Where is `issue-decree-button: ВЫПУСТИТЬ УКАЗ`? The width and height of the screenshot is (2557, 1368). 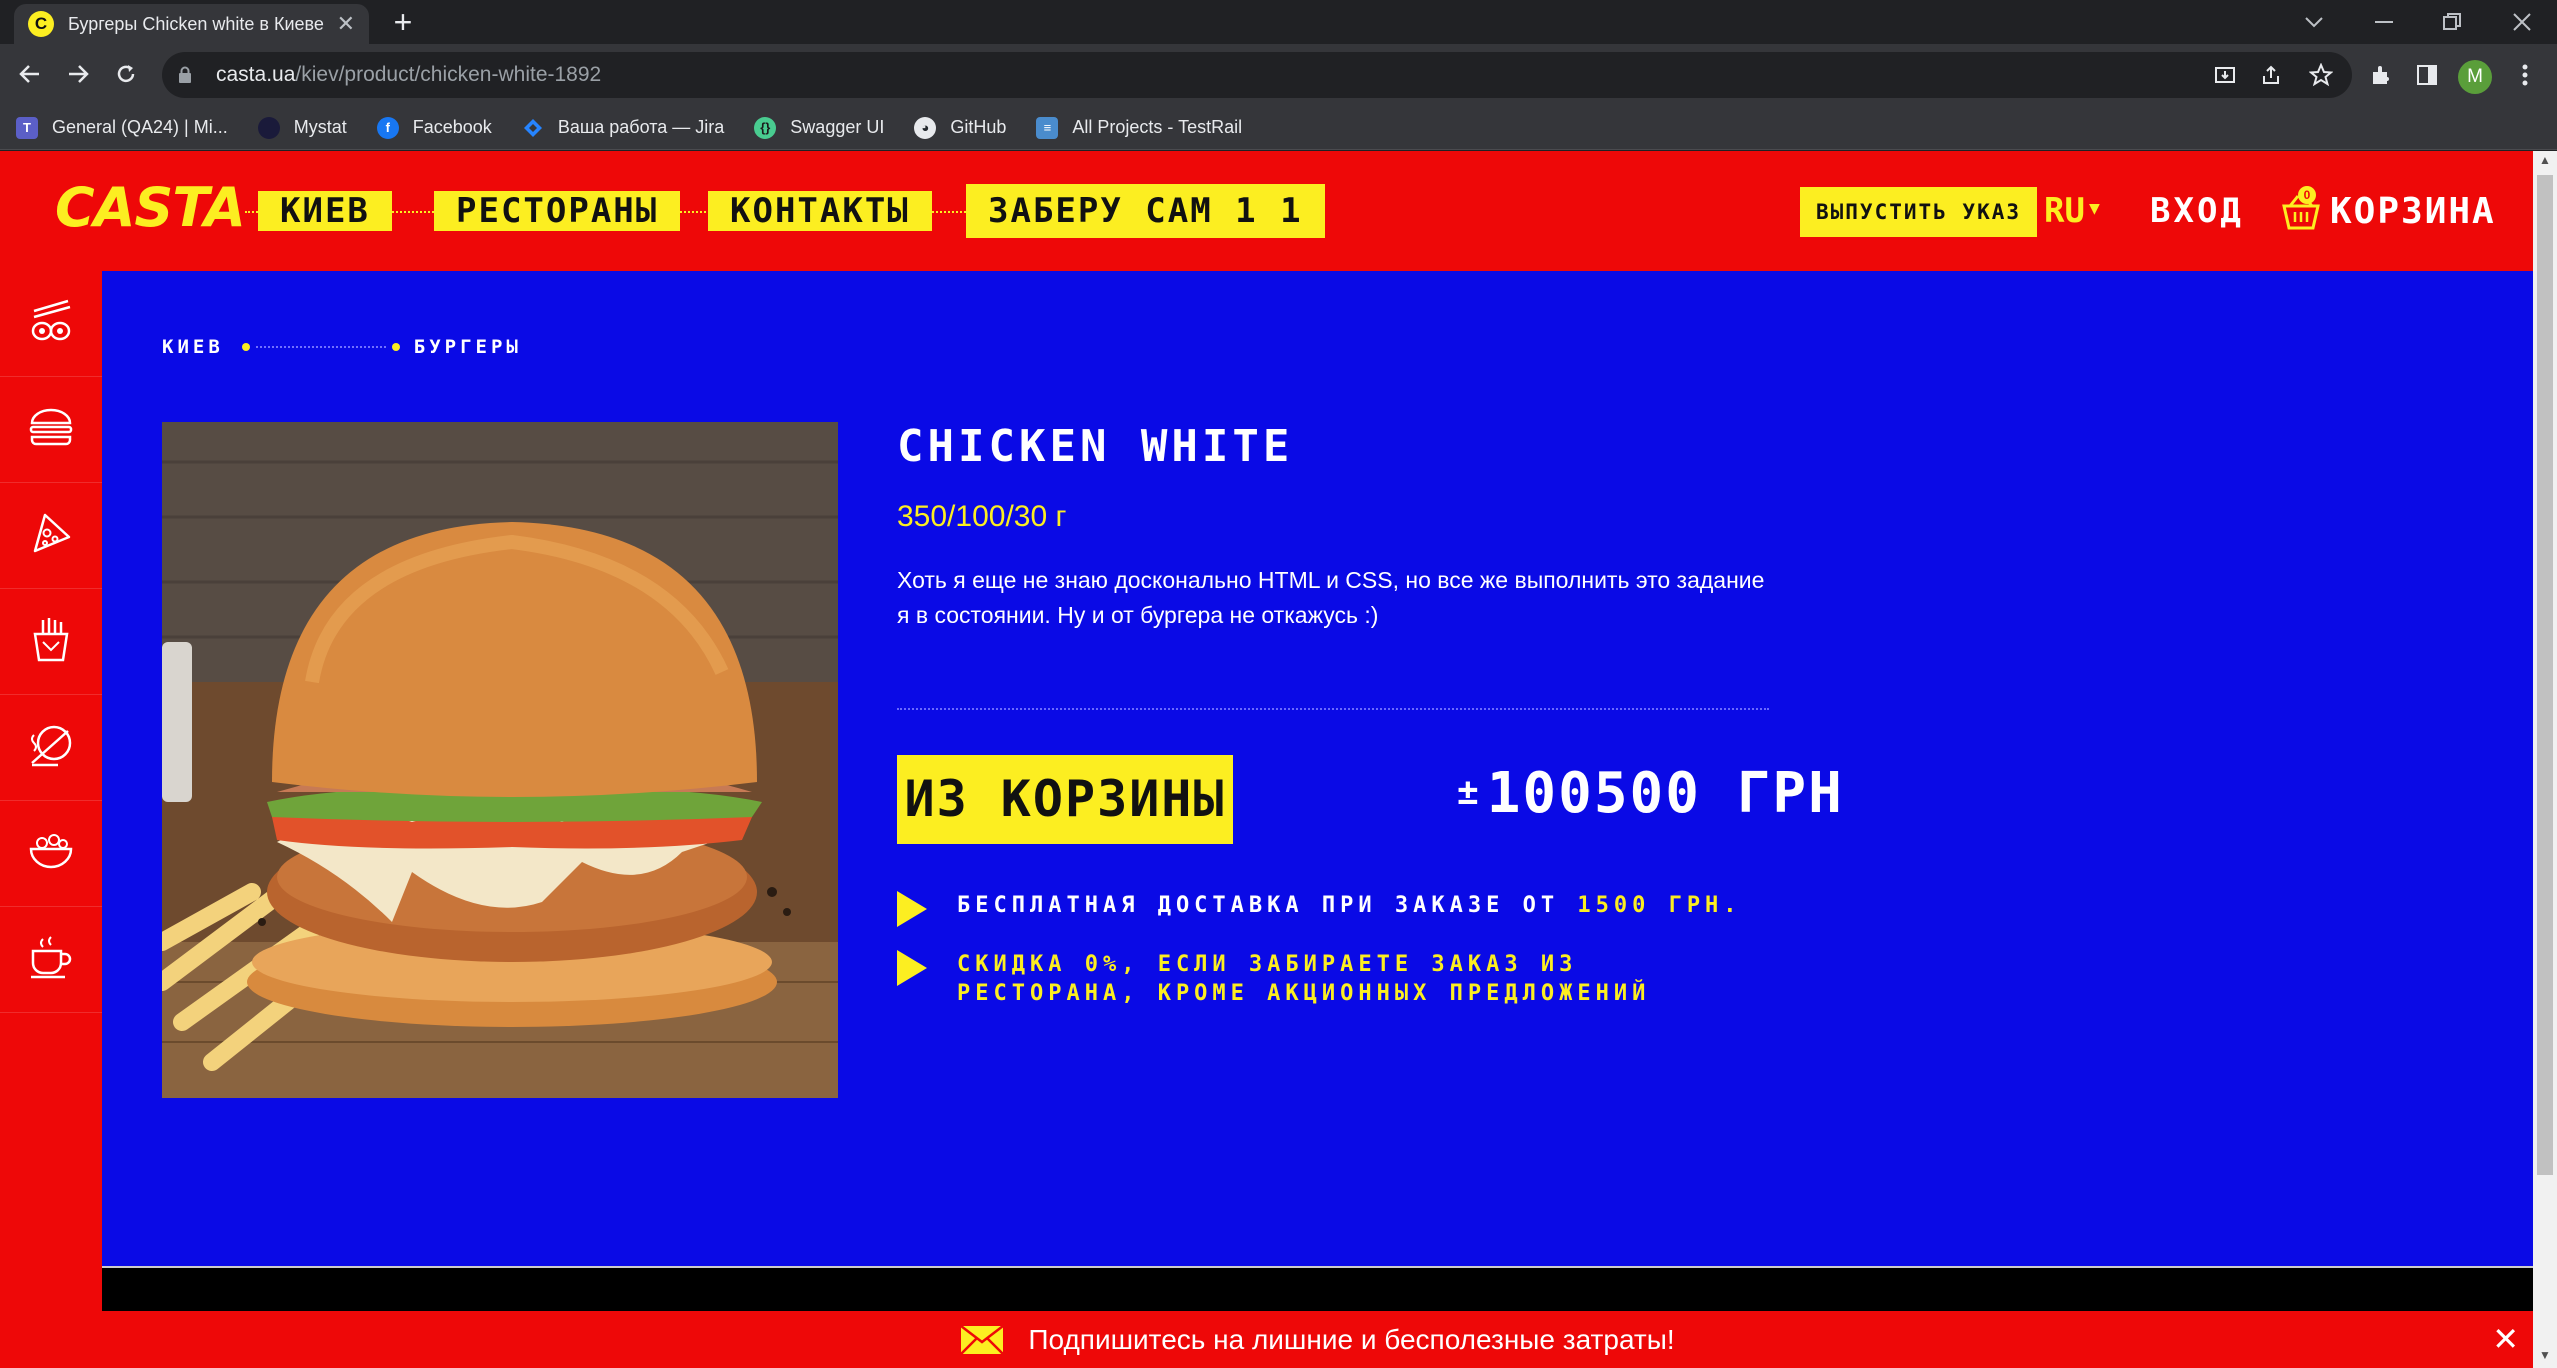 issue-decree-button: ВЫПУСТИТЬ УКАЗ is located at coordinates (1919, 212).